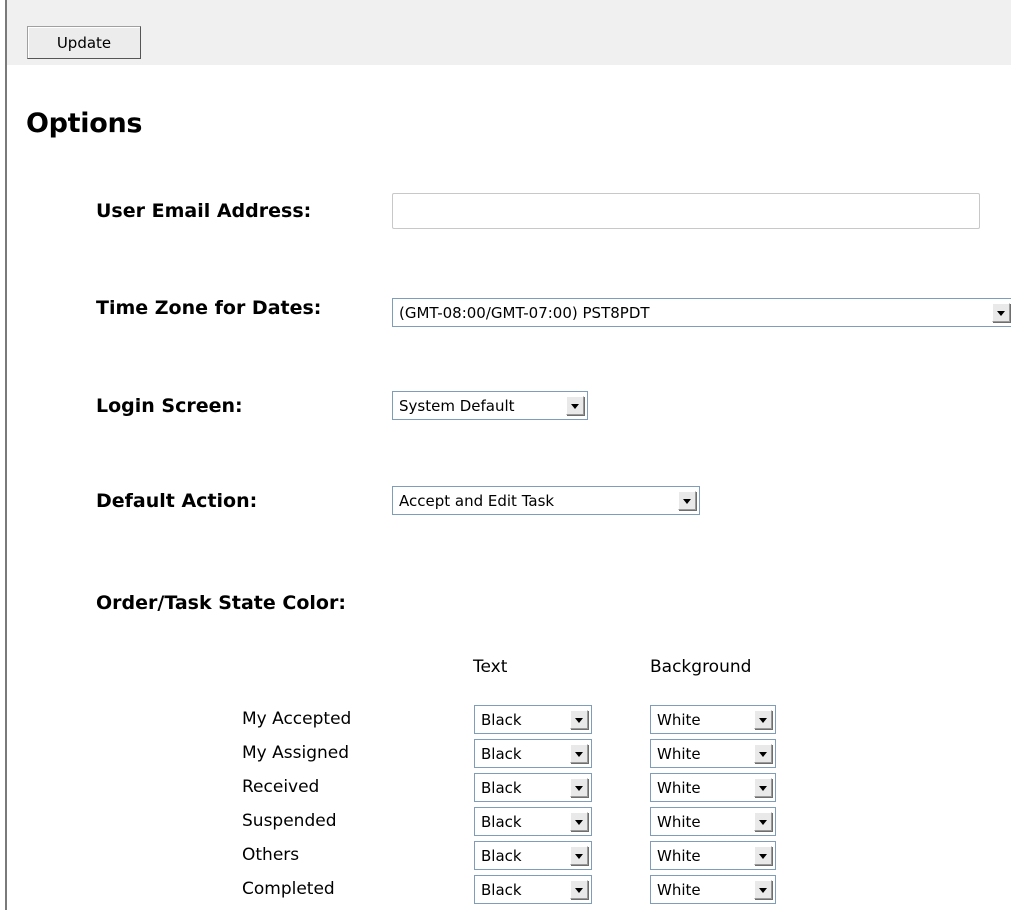 The image size is (1011, 910). I want to click on login-screen-label: Login Screen:, so click(169, 406).